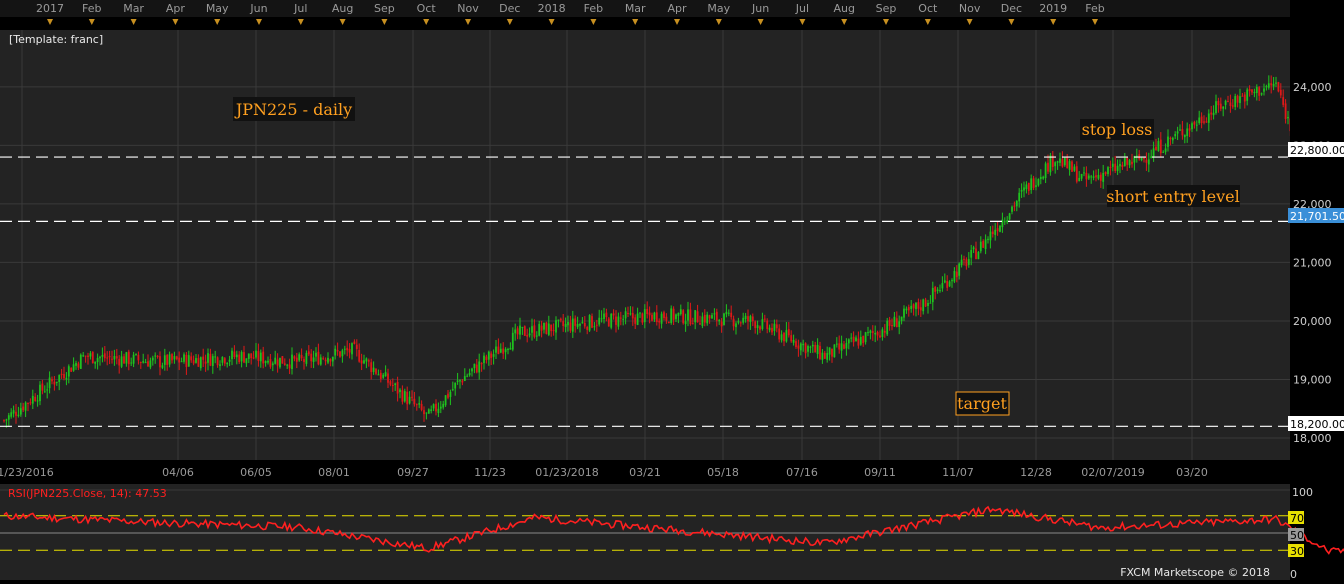  What do you see at coordinates (1053, 8) in the screenshot?
I see `timeline-label: 2019` at bounding box center [1053, 8].